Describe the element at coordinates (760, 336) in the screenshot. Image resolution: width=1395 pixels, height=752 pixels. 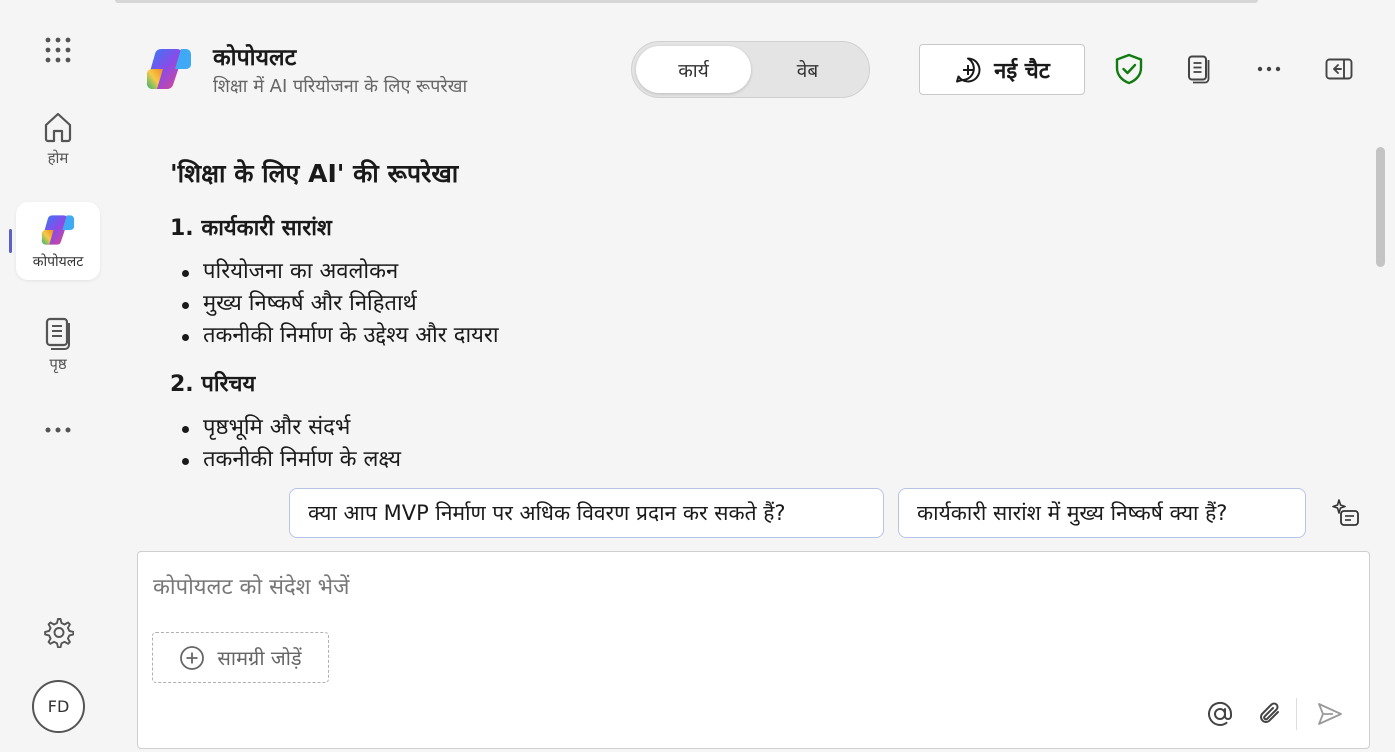
I see `list-item: तकनीकी निर्माण के उद्देश्य और दायरा` at that location.